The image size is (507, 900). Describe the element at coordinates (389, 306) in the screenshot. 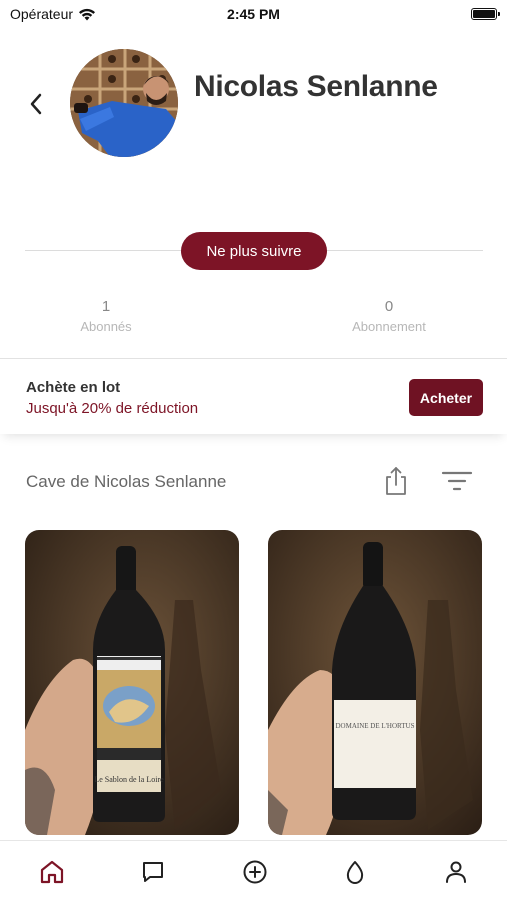

I see `following-count: 0` at that location.